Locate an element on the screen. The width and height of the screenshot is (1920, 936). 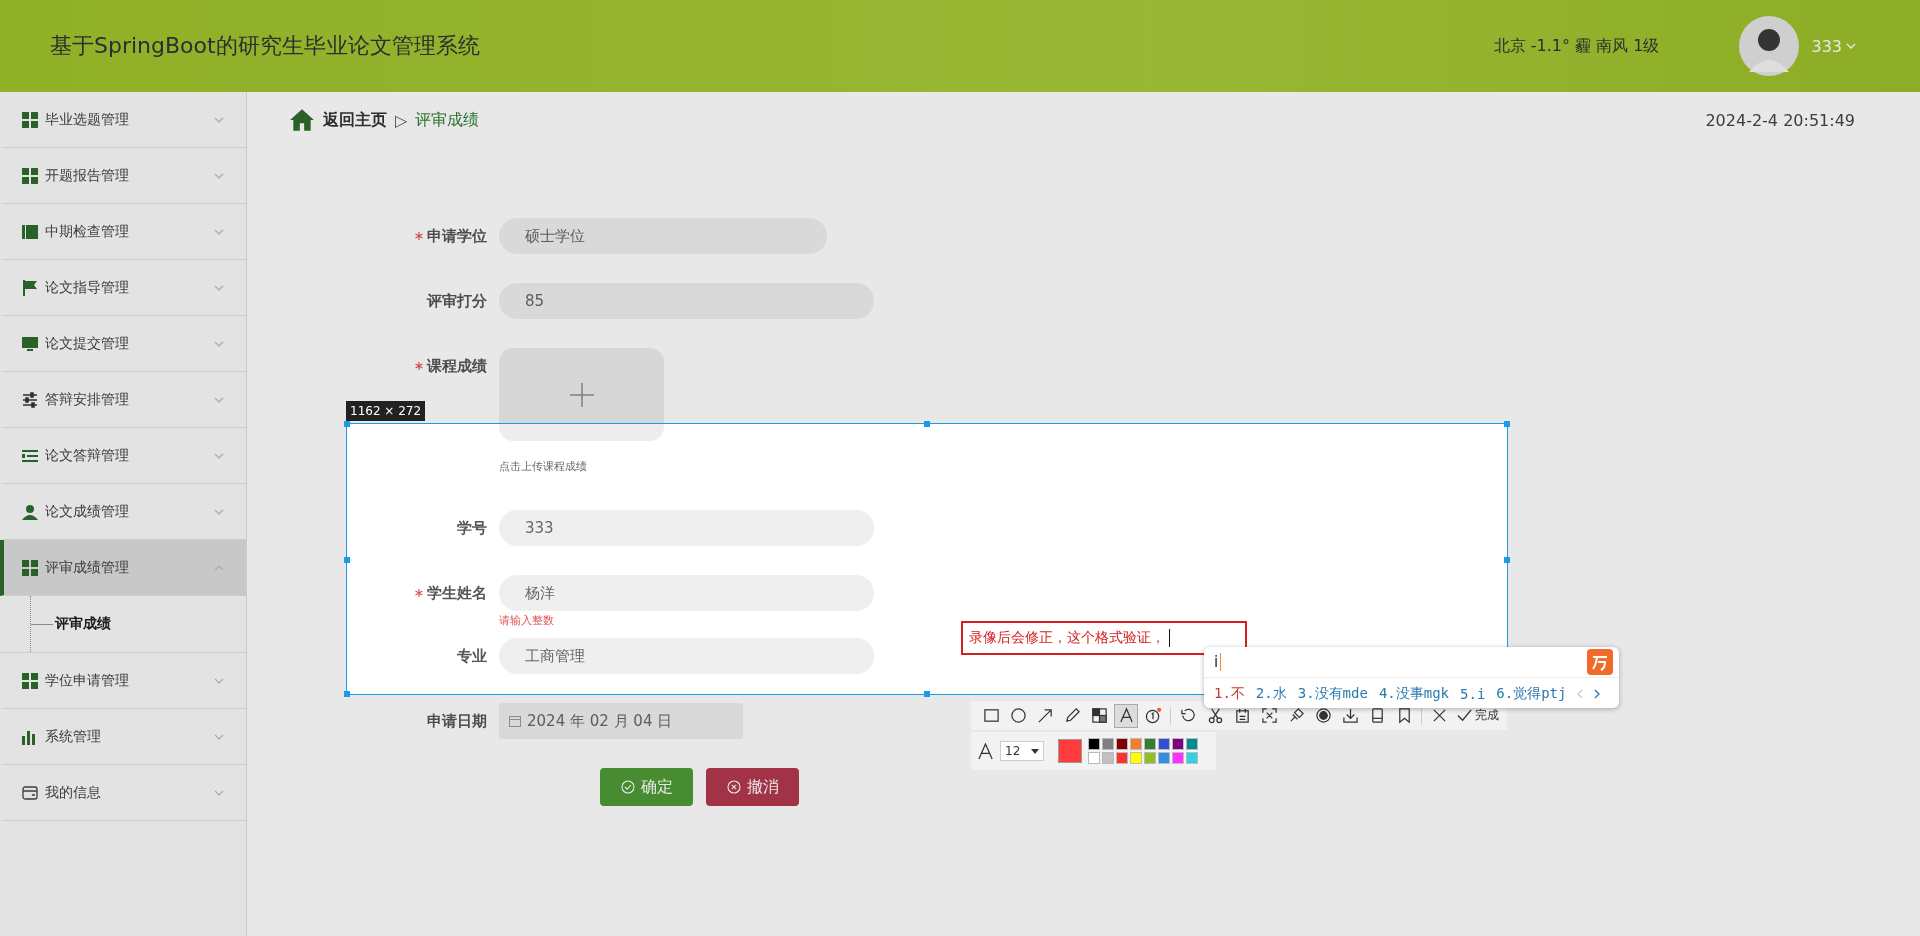
size-label: 1162 × 272 is located at coordinates (386, 411).